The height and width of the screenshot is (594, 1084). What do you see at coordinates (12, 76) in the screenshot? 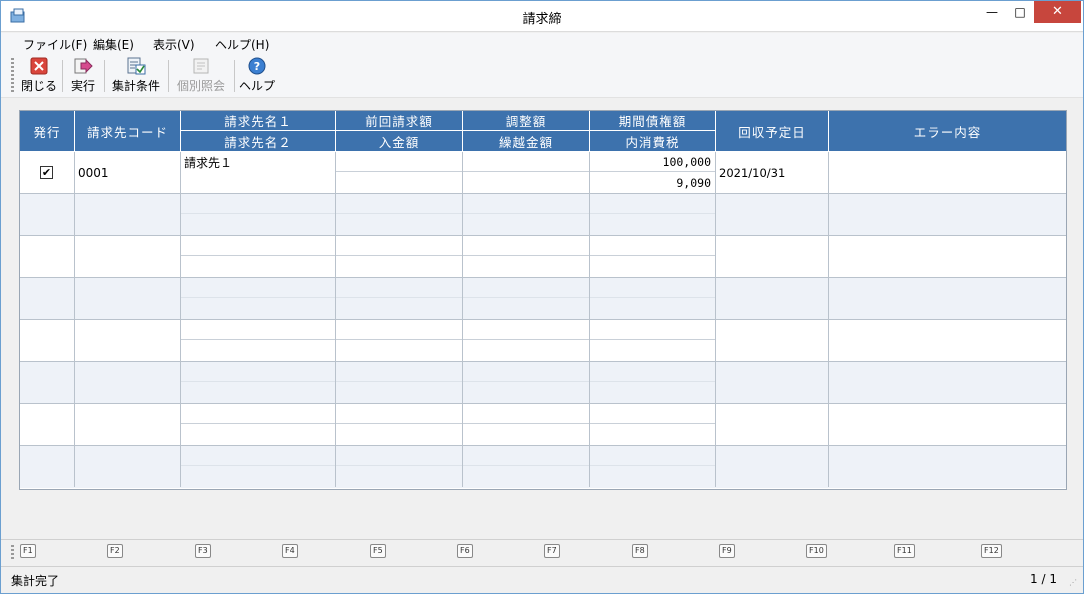
I see `toolbar-grip` at bounding box center [12, 76].